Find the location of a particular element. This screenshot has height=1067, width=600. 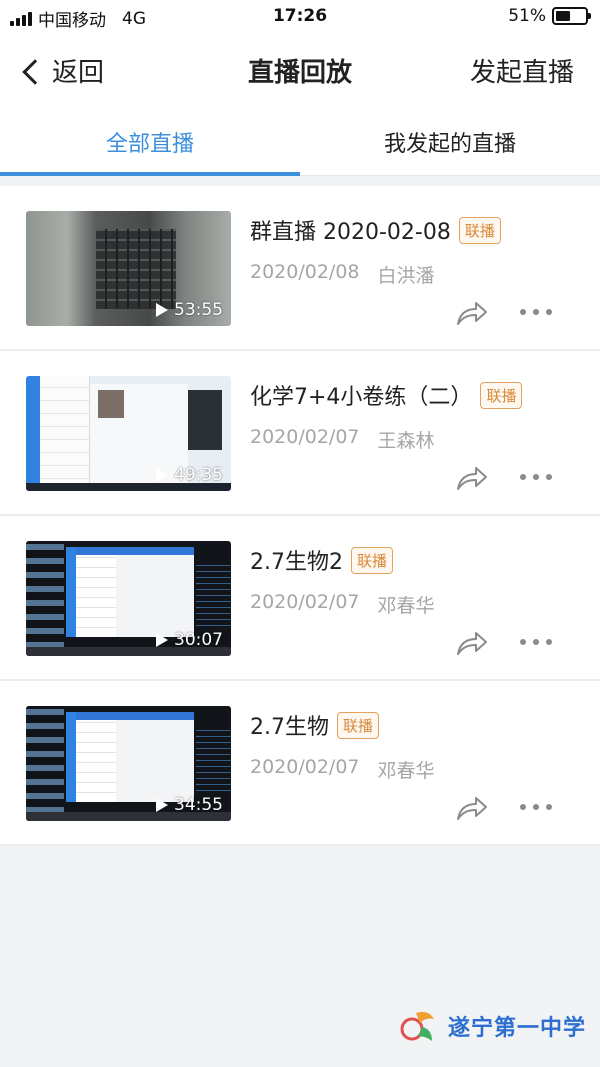

title-row: 化学7+4小卷练（二） 联播 is located at coordinates (386, 395).